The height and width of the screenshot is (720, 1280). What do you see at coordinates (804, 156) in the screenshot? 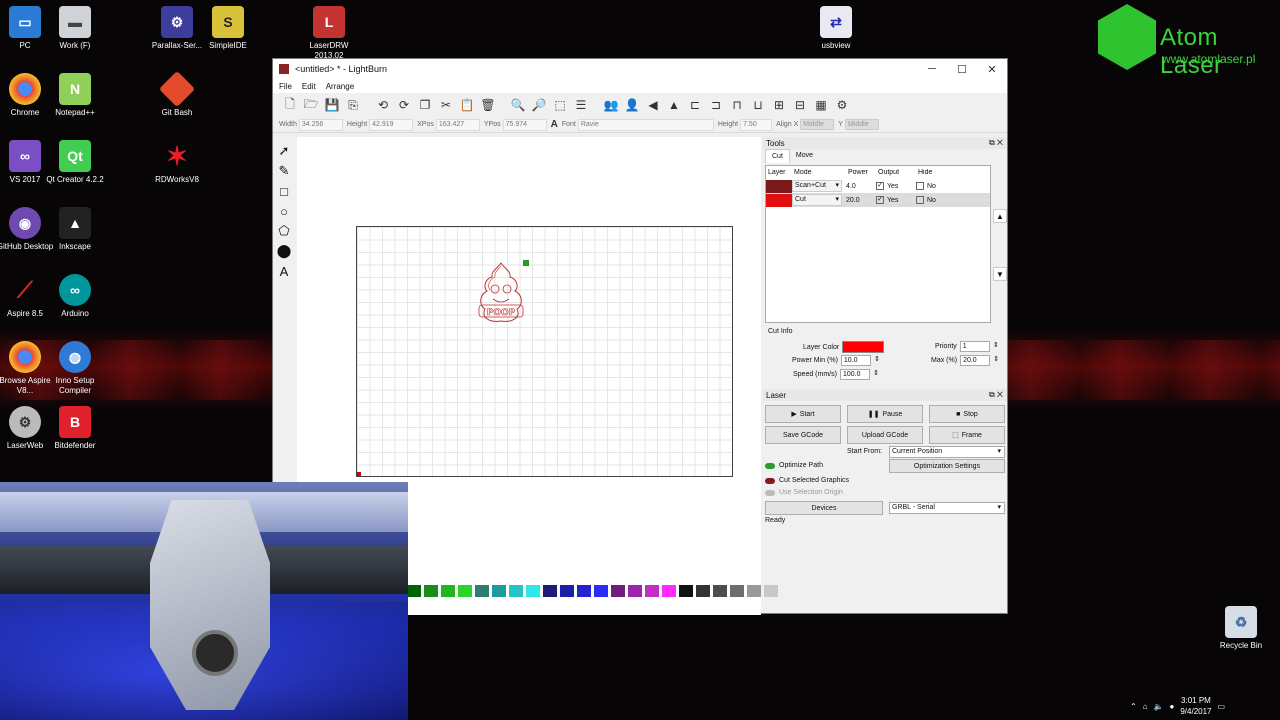
I see `tab-move: Move` at bounding box center [804, 156].